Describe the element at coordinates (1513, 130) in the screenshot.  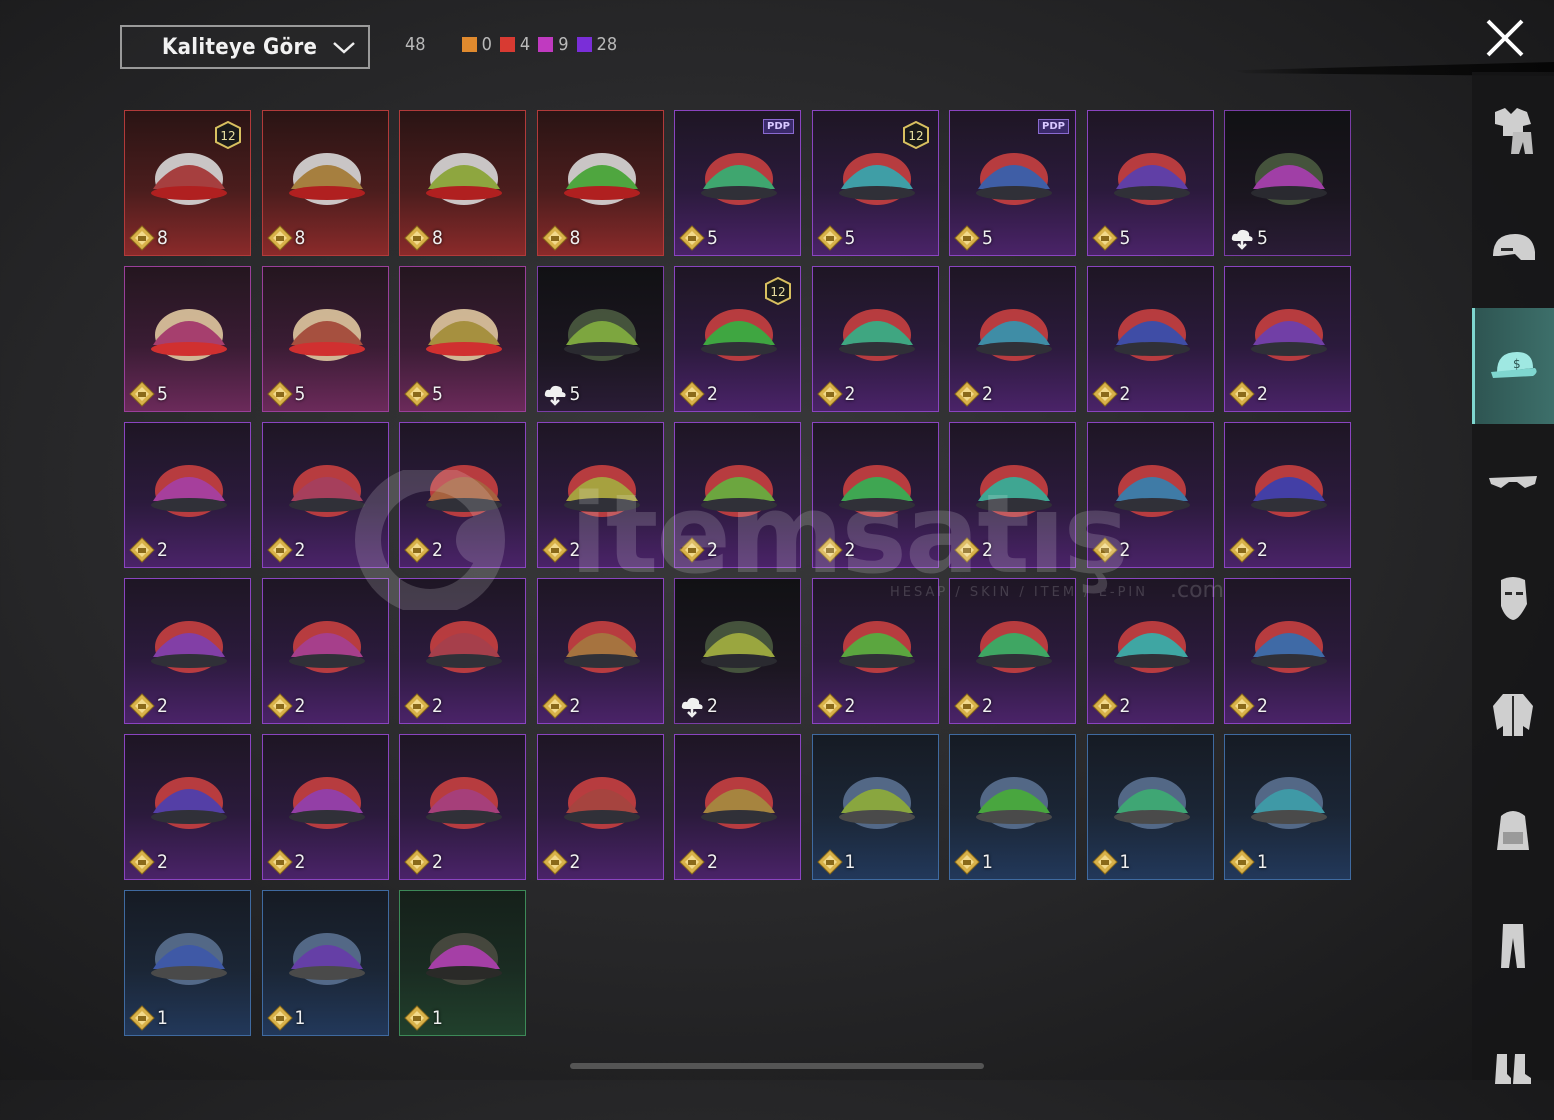
I see `category-outfit` at that location.